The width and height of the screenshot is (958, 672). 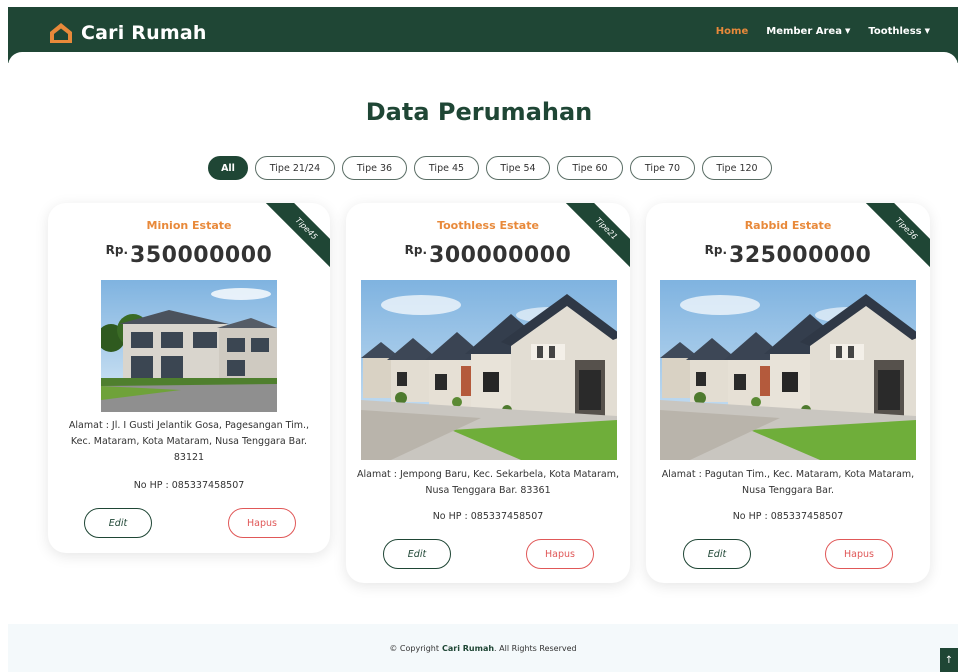 I want to click on brand-logo-link: Cari Rumah, so click(x=127, y=33).